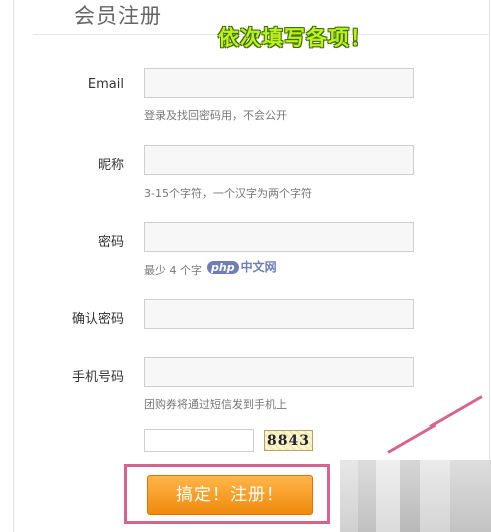 The height and width of the screenshot is (532, 491). I want to click on nickname-hint: 3-15个字符，一个汉字为两个字符, so click(228, 193).